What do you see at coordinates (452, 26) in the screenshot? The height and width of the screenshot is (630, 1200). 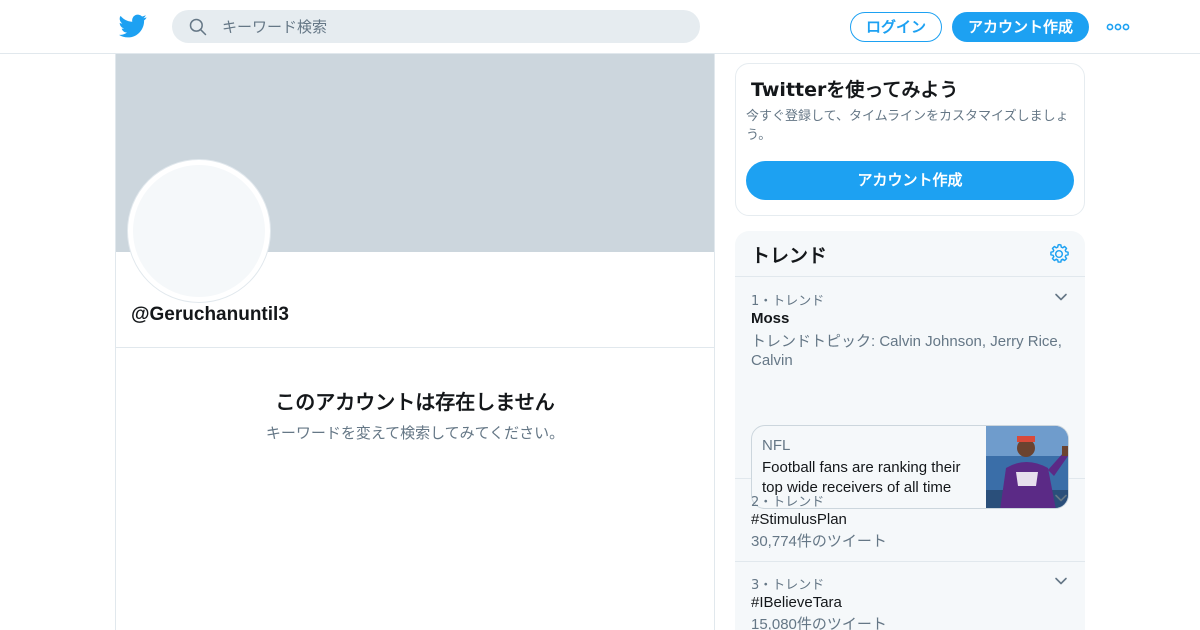 I see `search-input` at bounding box center [452, 26].